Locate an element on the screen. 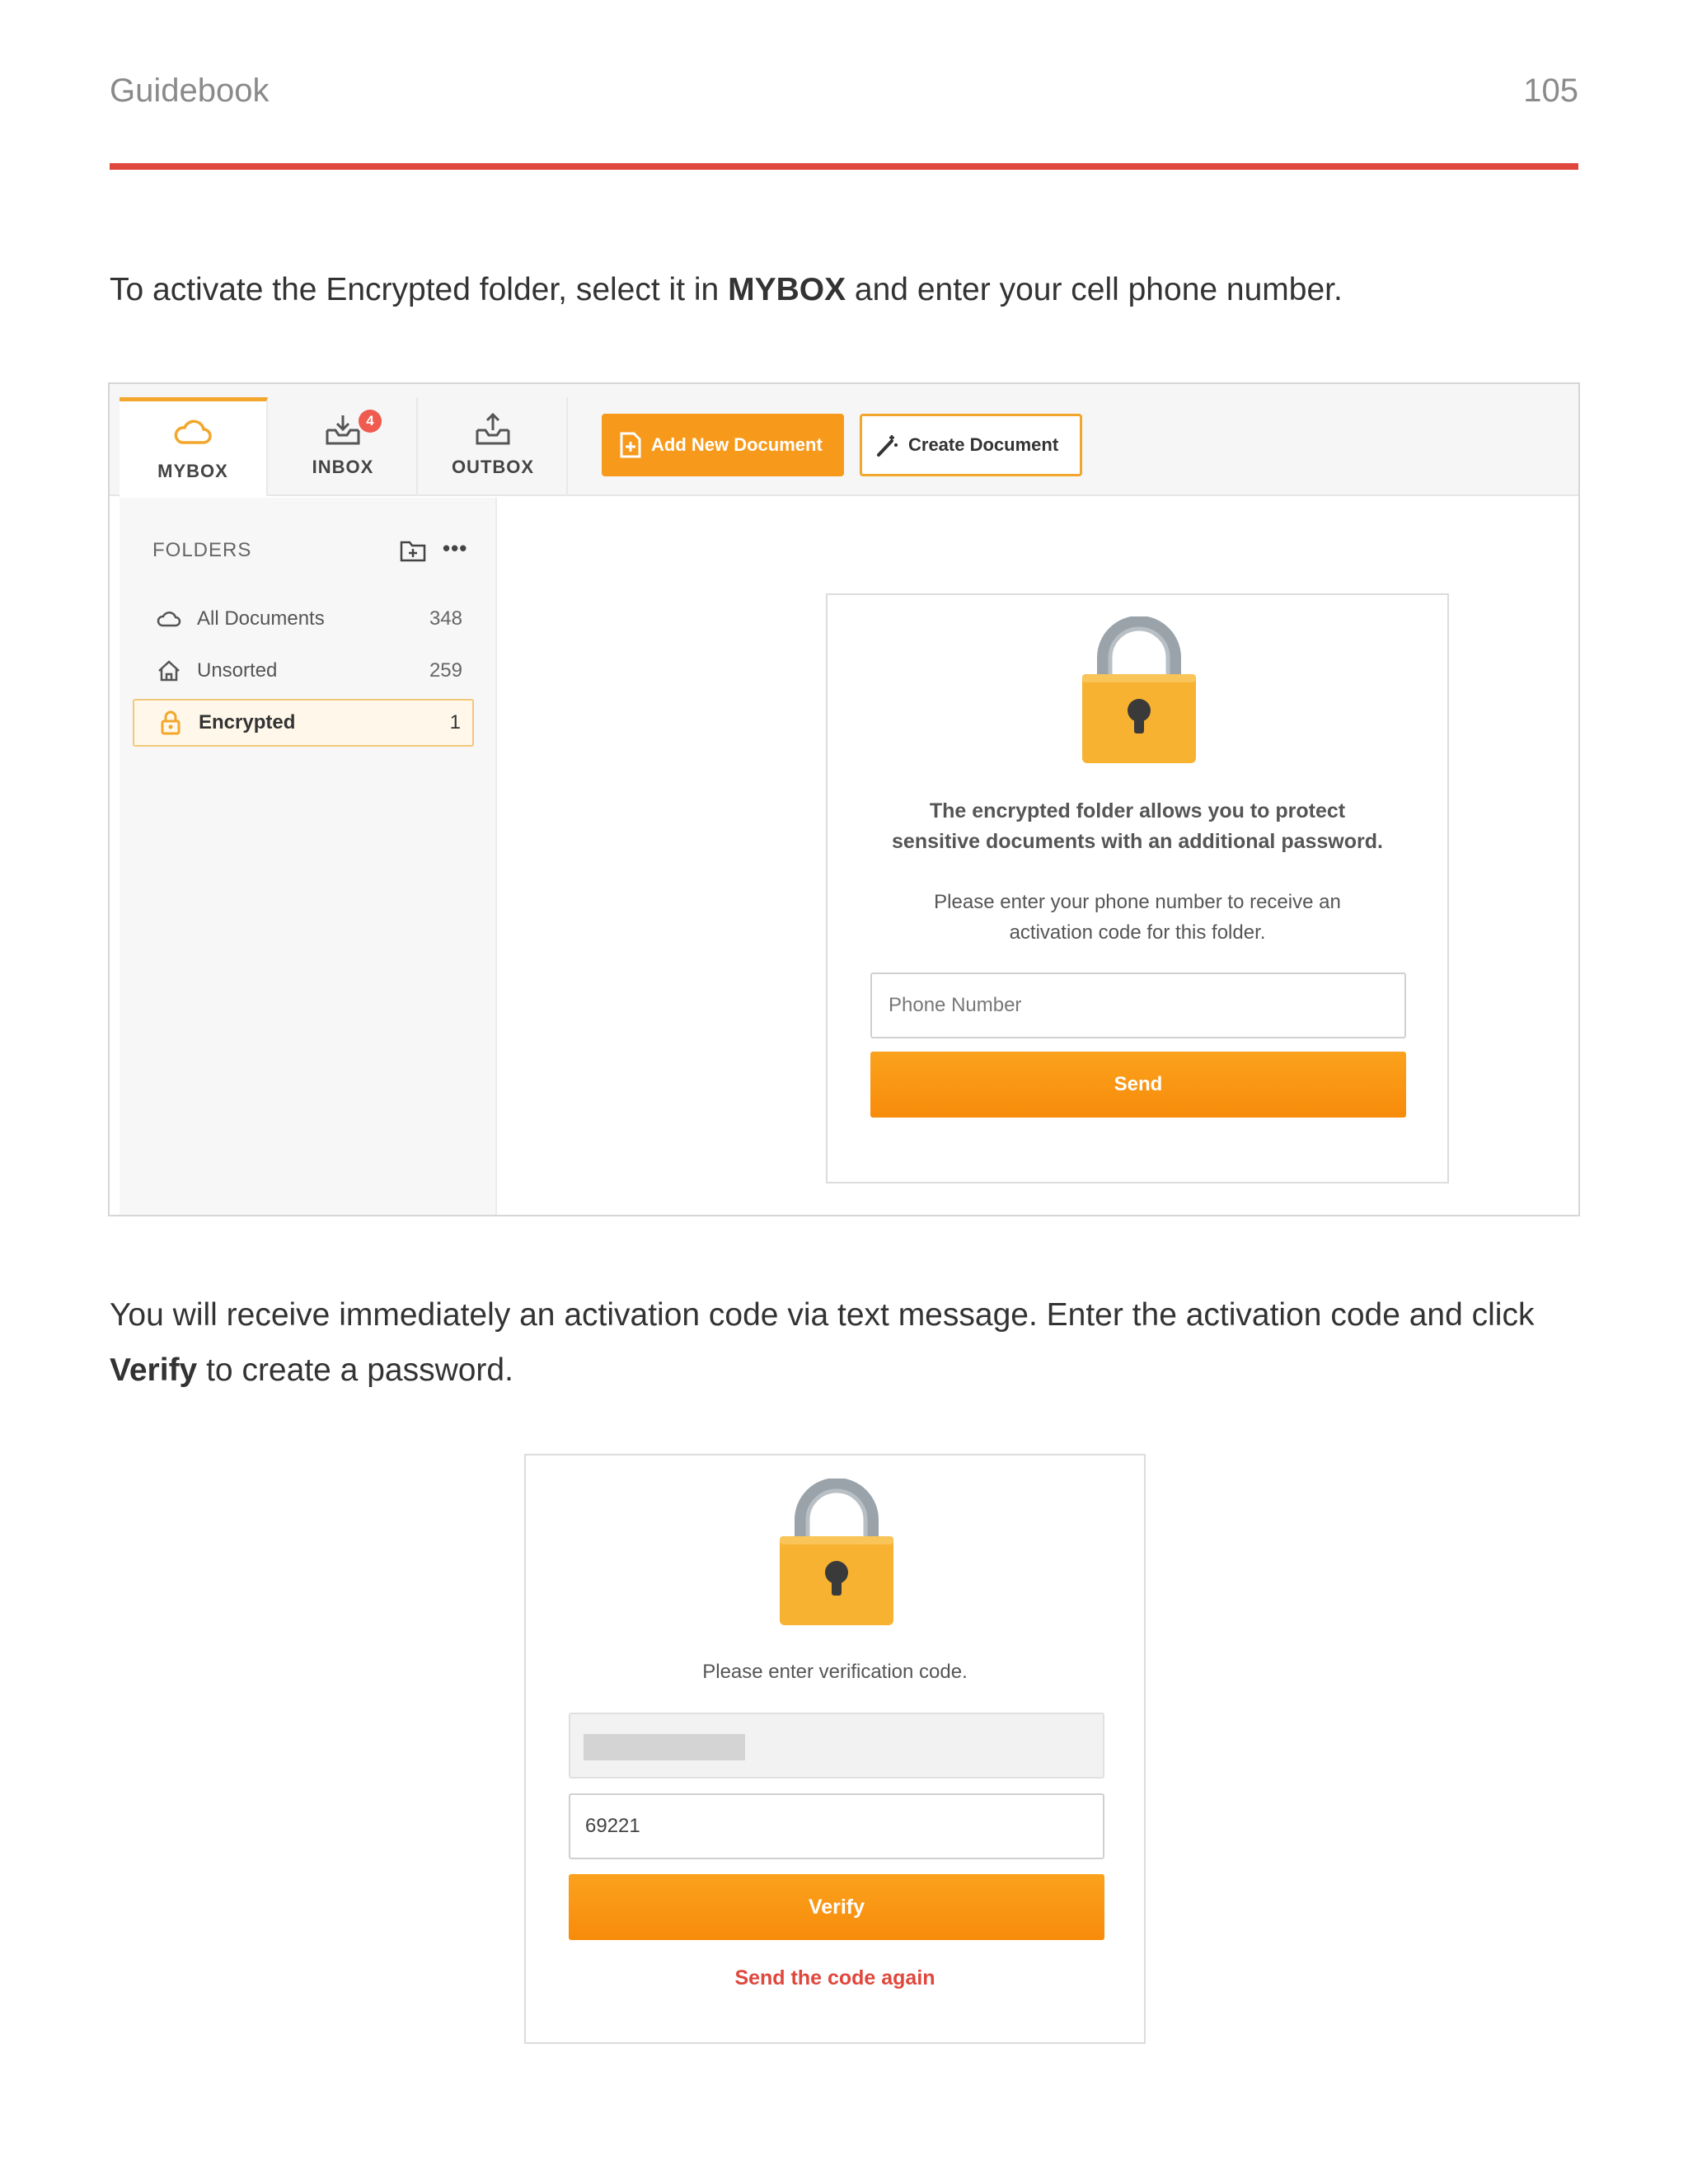  add-document-icon is located at coordinates (630, 445).